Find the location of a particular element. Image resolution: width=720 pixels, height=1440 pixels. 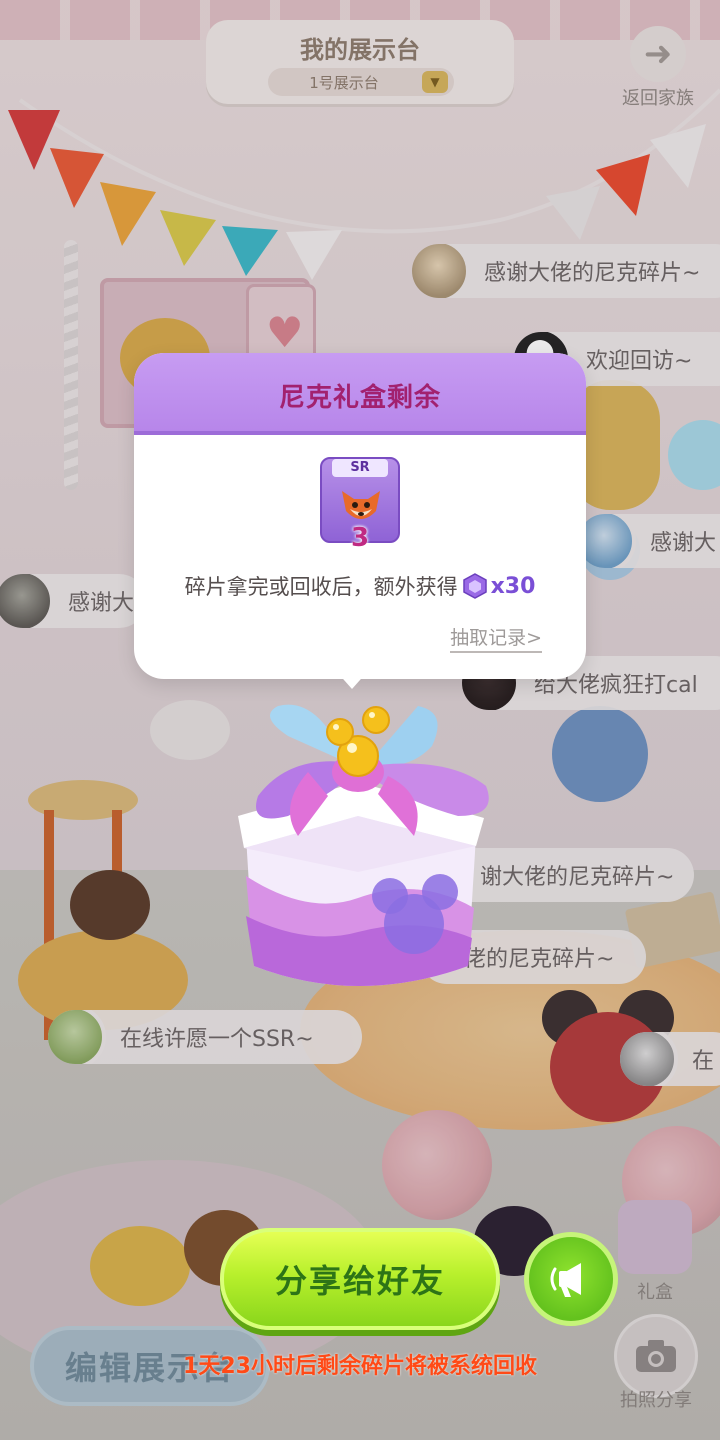

popup-title: 尼克礼盒剩余 is located at coordinates (359, 398).